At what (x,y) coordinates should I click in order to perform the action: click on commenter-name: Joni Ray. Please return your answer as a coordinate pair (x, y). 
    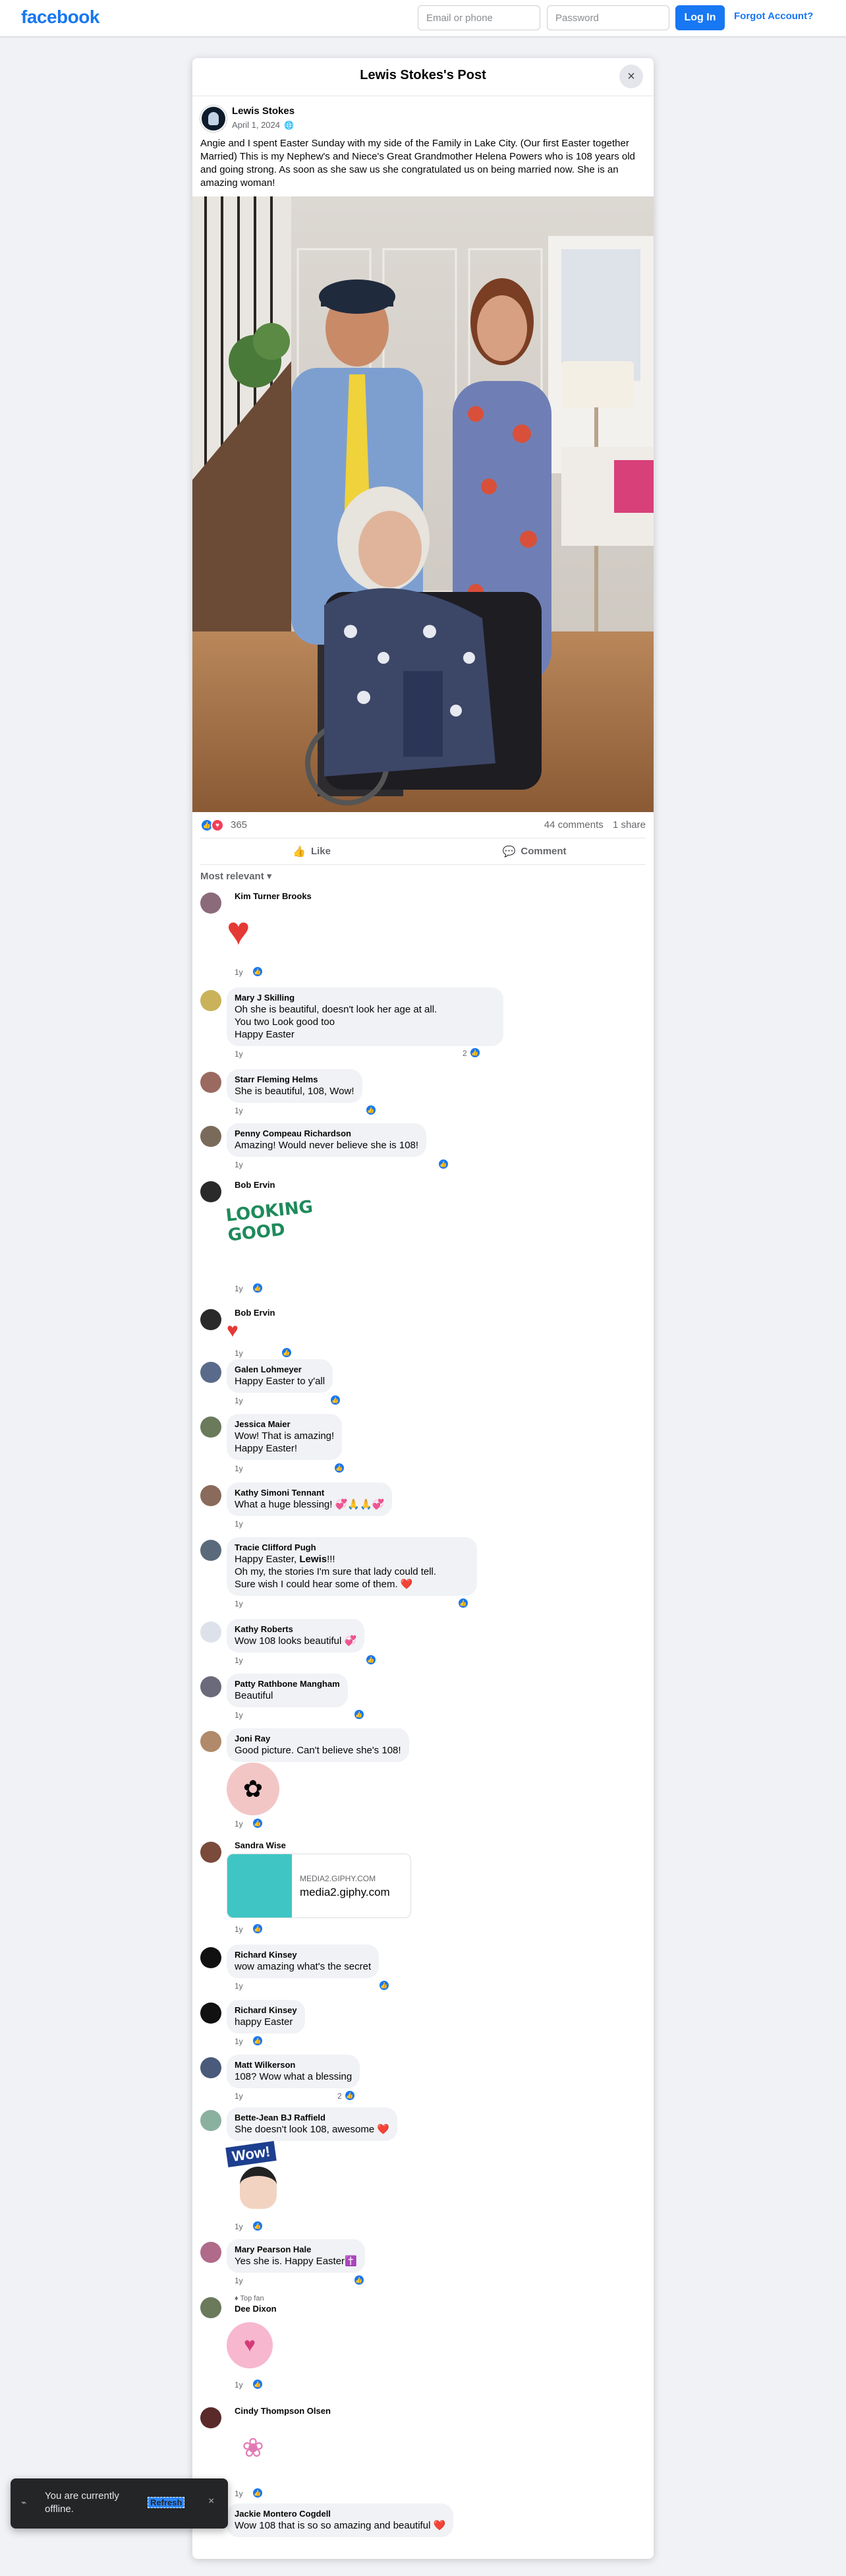
    Looking at the image, I should click on (318, 1739).